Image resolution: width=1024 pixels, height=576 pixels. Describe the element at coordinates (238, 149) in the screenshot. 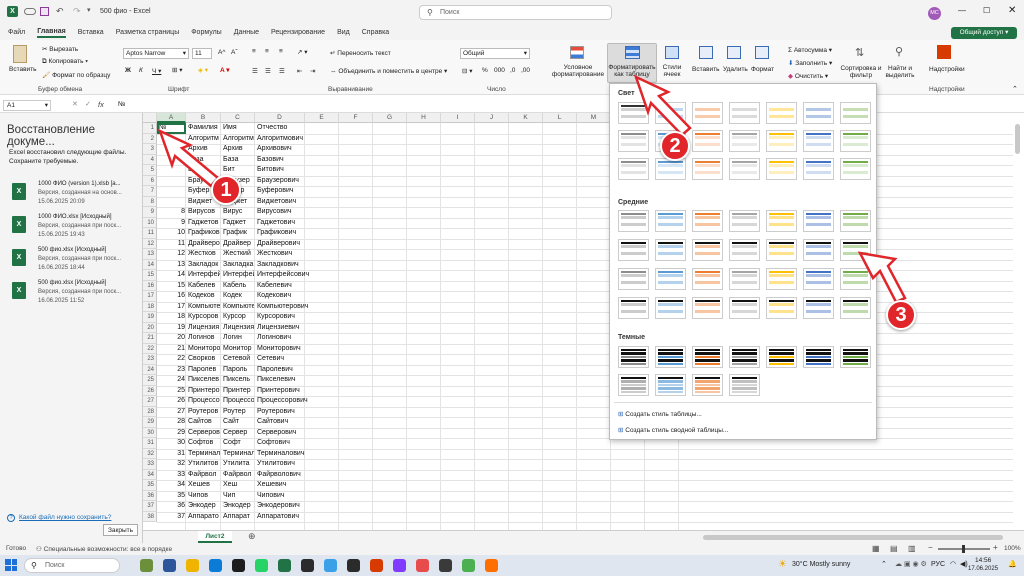

I see `cell: Архив` at that location.